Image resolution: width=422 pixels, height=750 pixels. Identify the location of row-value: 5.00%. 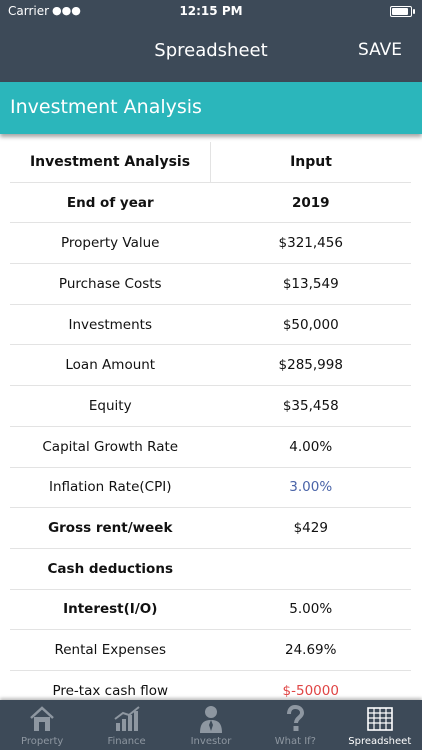
(311, 609).